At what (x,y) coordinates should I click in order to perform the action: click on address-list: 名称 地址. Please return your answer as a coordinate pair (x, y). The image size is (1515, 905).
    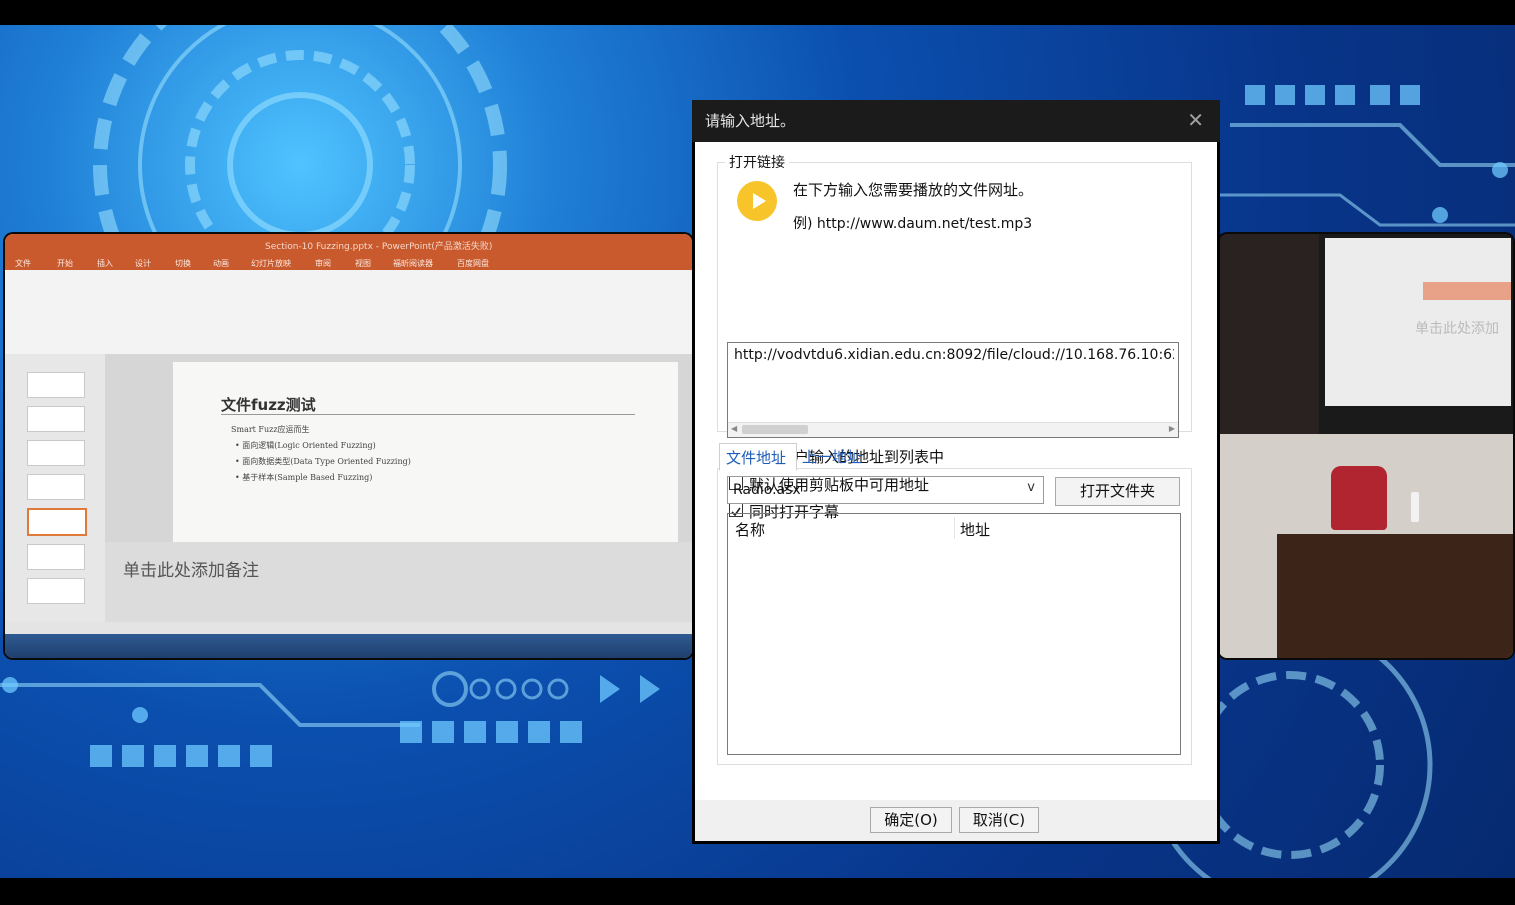
    Looking at the image, I should click on (954, 634).